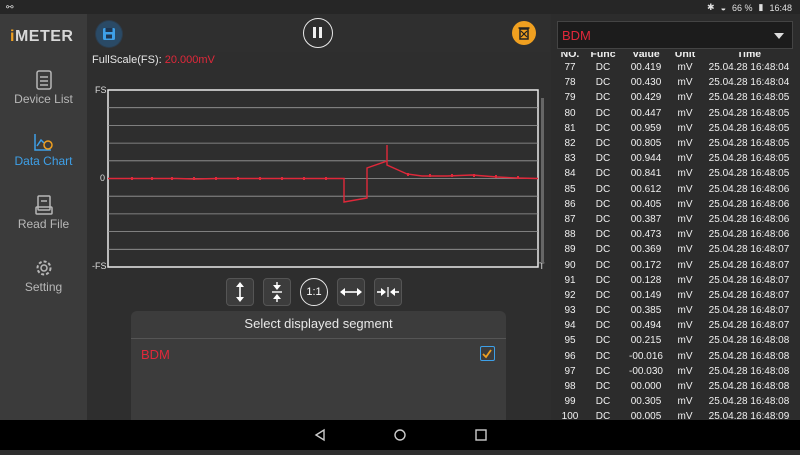 The image size is (800, 455). Describe the element at coordinates (43, 150) in the screenshot. I see `nav-data-chart: Data Chart` at that location.